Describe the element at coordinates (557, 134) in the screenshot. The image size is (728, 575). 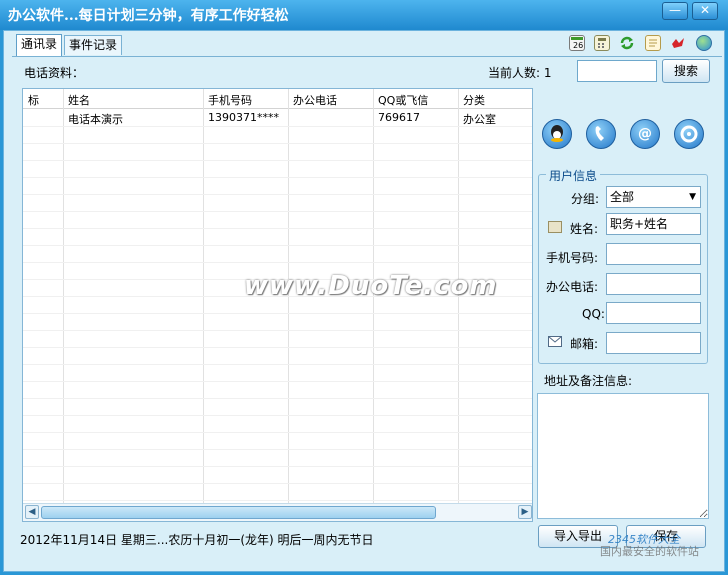
I see `qq-icon` at that location.